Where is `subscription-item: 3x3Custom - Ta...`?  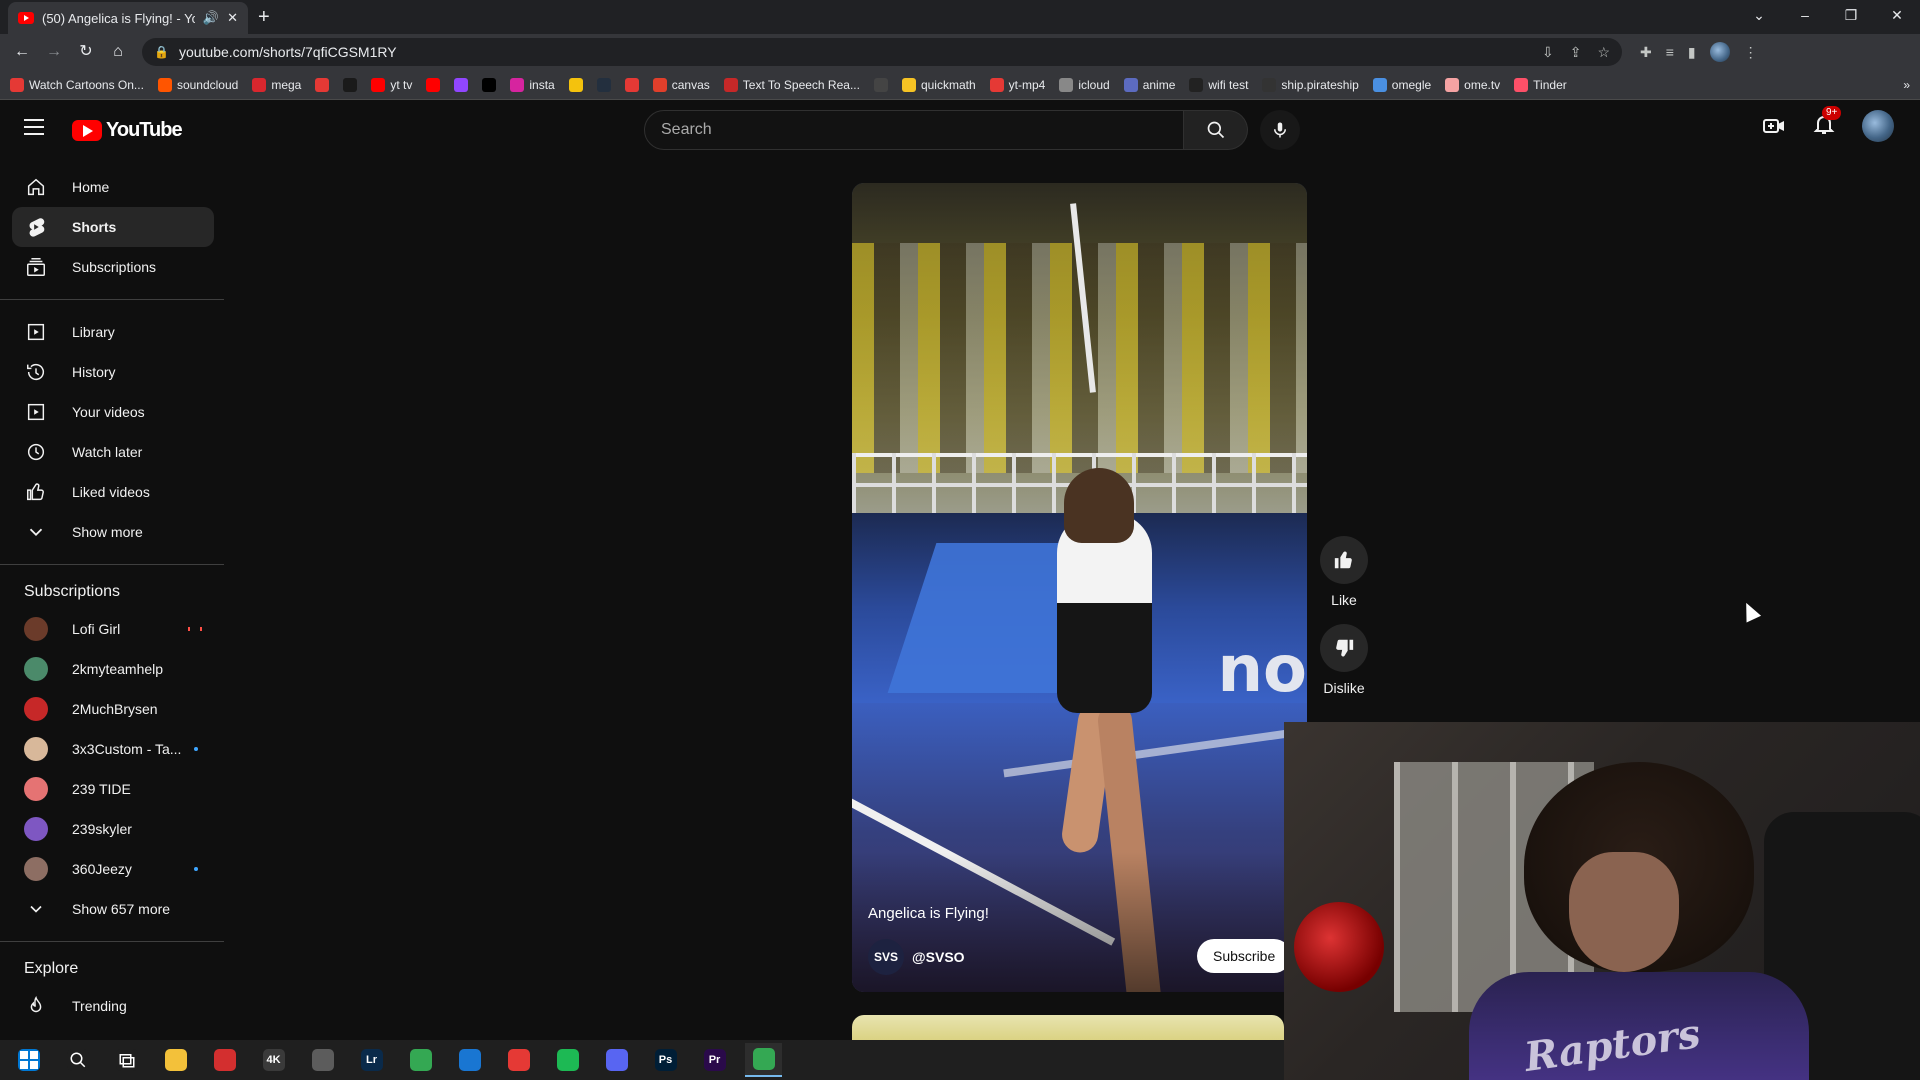 subscription-item: 3x3Custom - Ta... is located at coordinates (113, 749).